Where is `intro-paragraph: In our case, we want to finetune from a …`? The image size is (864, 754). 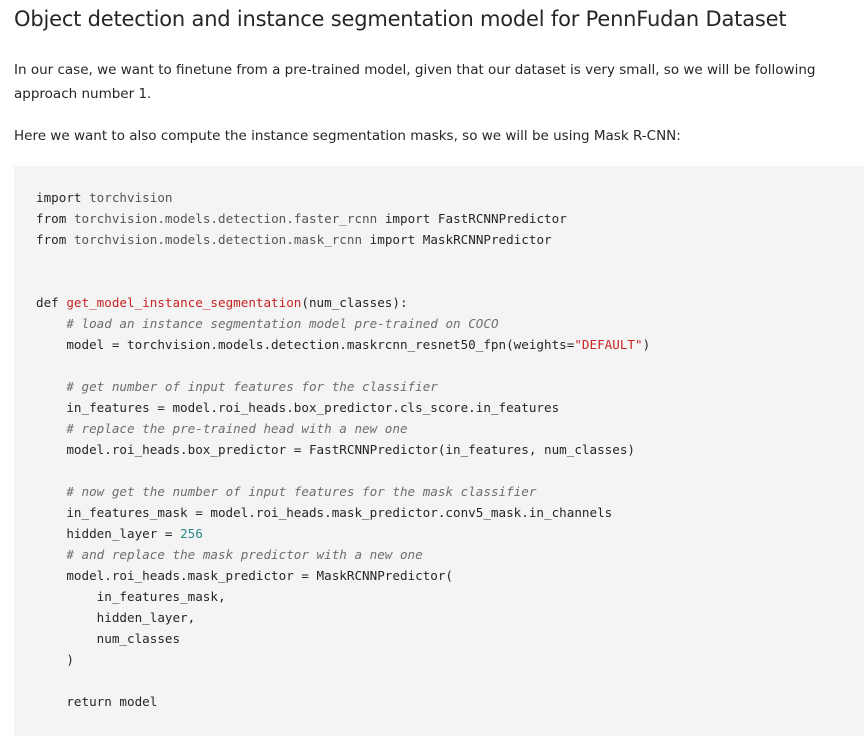
intro-paragraph: In our case, we want to finetune from a … is located at coordinates (415, 82).